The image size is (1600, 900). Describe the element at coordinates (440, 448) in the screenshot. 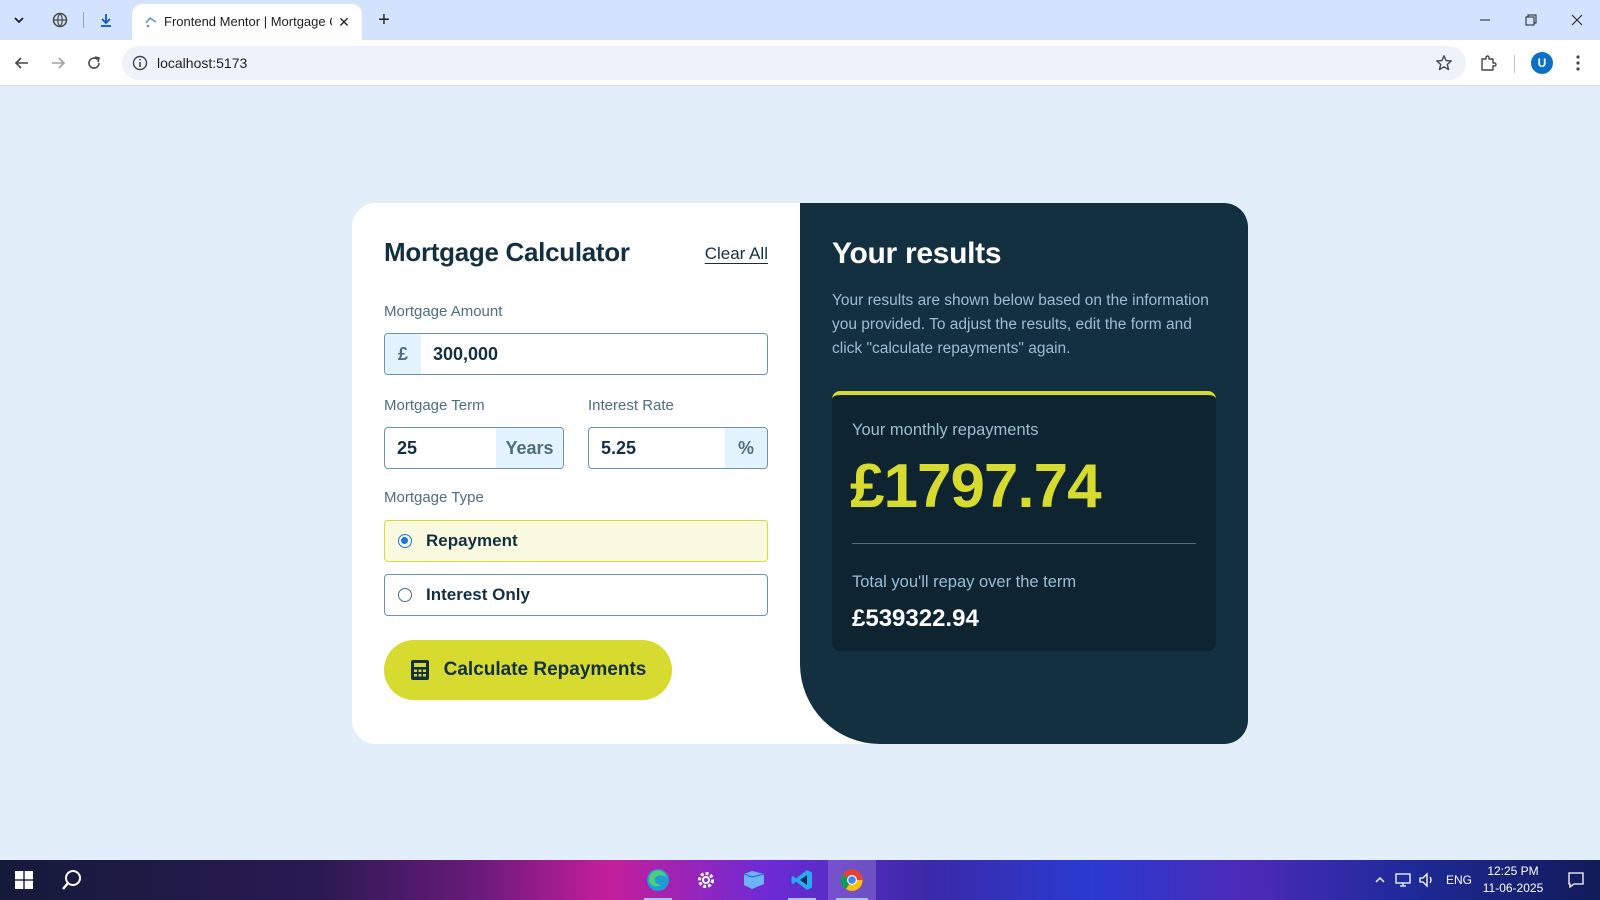

I see `mortgage-term-input: 25` at that location.